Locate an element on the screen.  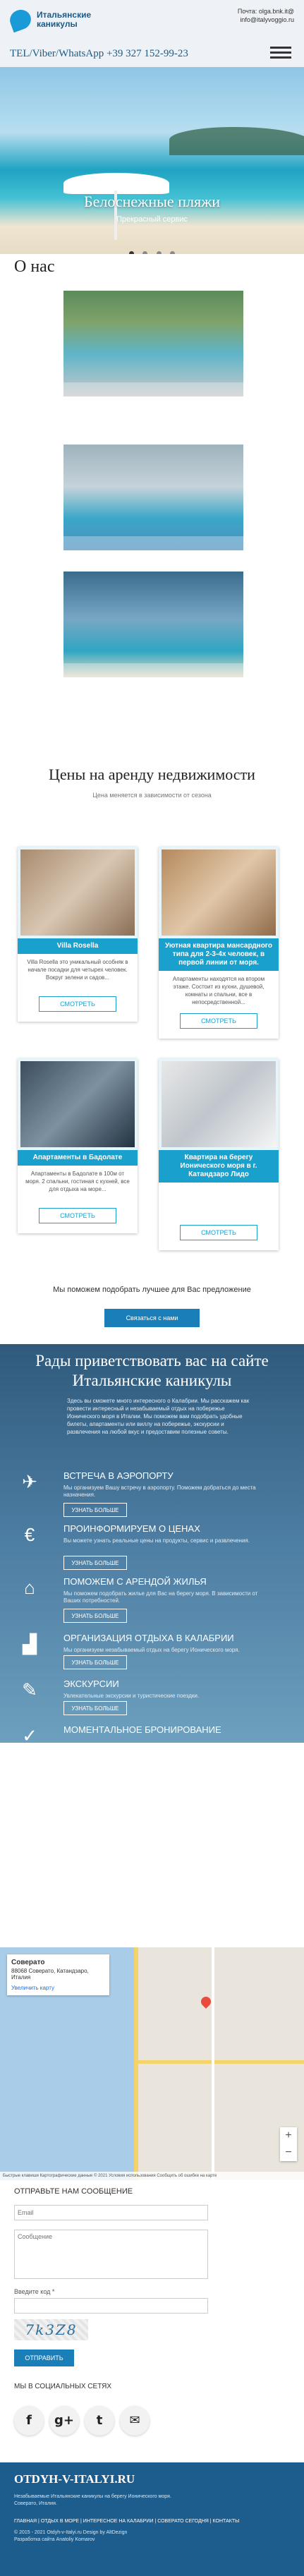
map-zoom-control: + − is located at coordinates (288, 2144).